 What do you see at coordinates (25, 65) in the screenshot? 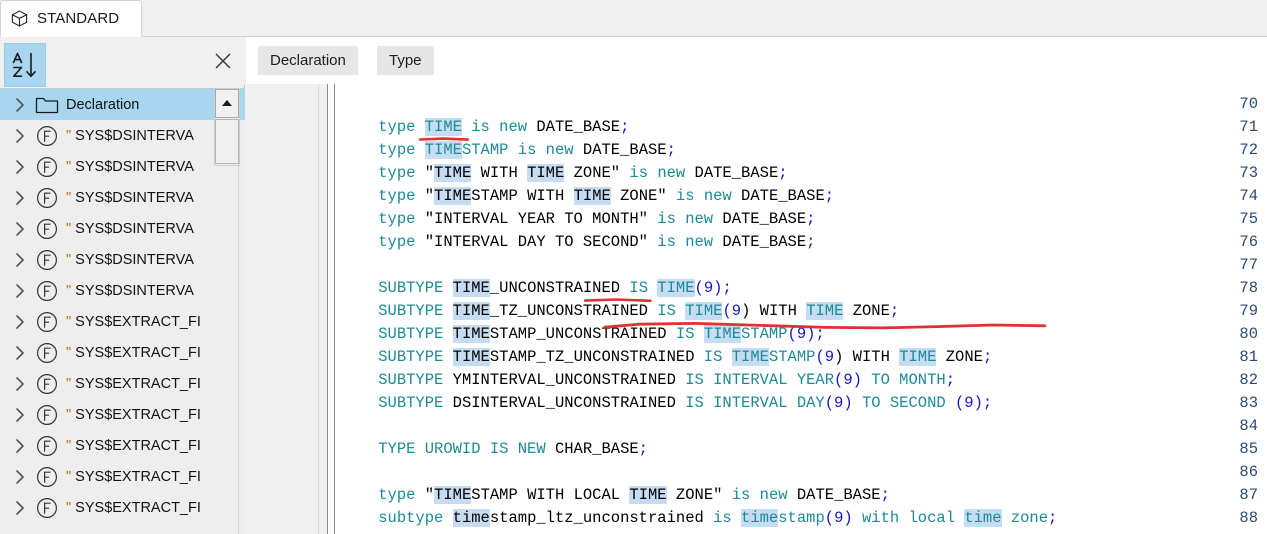
I see `sort-az-button` at bounding box center [25, 65].